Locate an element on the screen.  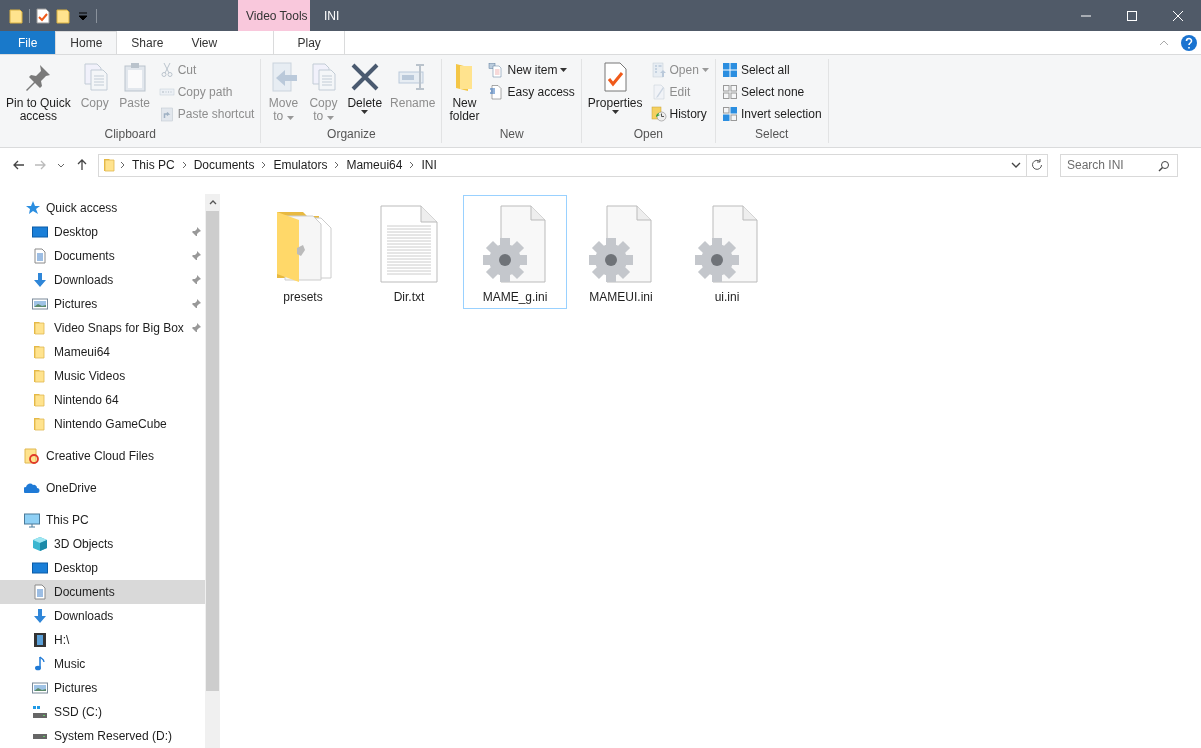
nav-item: H:\ is located at coordinates (102, 640).